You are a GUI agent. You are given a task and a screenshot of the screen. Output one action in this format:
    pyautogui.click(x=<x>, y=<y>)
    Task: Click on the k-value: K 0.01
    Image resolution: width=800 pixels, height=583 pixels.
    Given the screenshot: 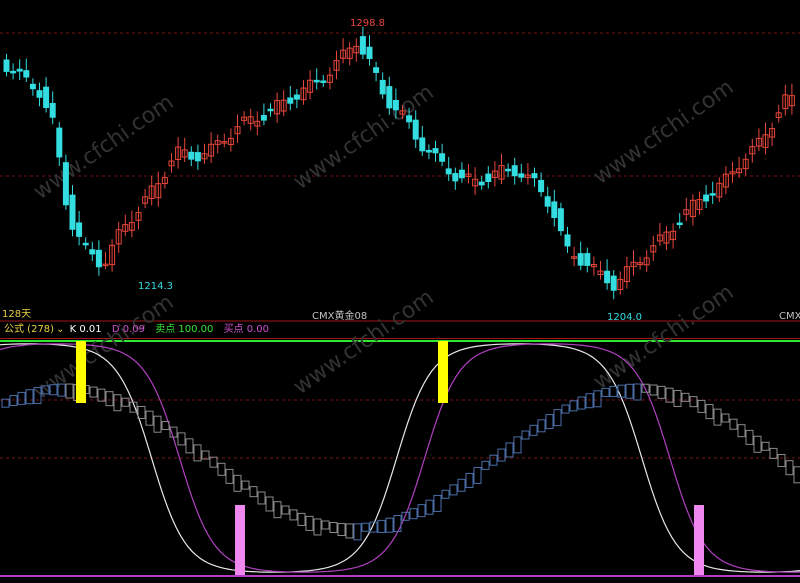 What is the action you would take?
    pyautogui.click(x=85, y=329)
    